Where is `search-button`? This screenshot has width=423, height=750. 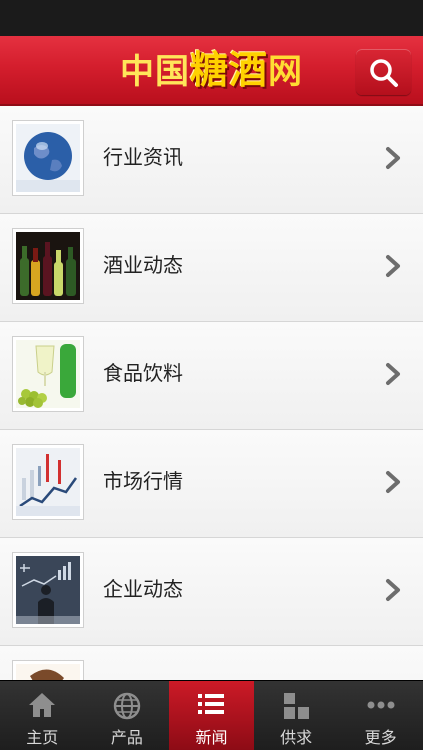
search-button is located at coordinates (383, 72).